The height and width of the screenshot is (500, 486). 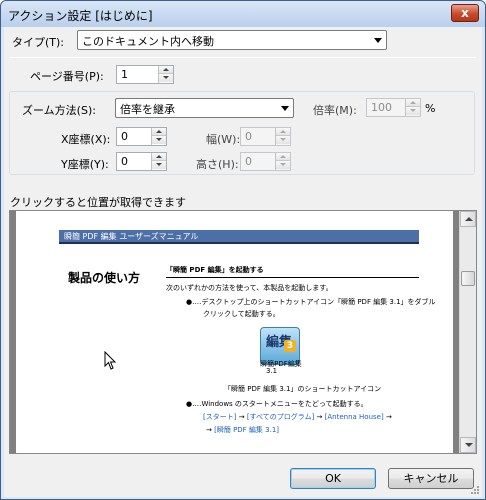 I want to click on zoom-method-label: ズーム方法(S):, so click(x=59, y=110).